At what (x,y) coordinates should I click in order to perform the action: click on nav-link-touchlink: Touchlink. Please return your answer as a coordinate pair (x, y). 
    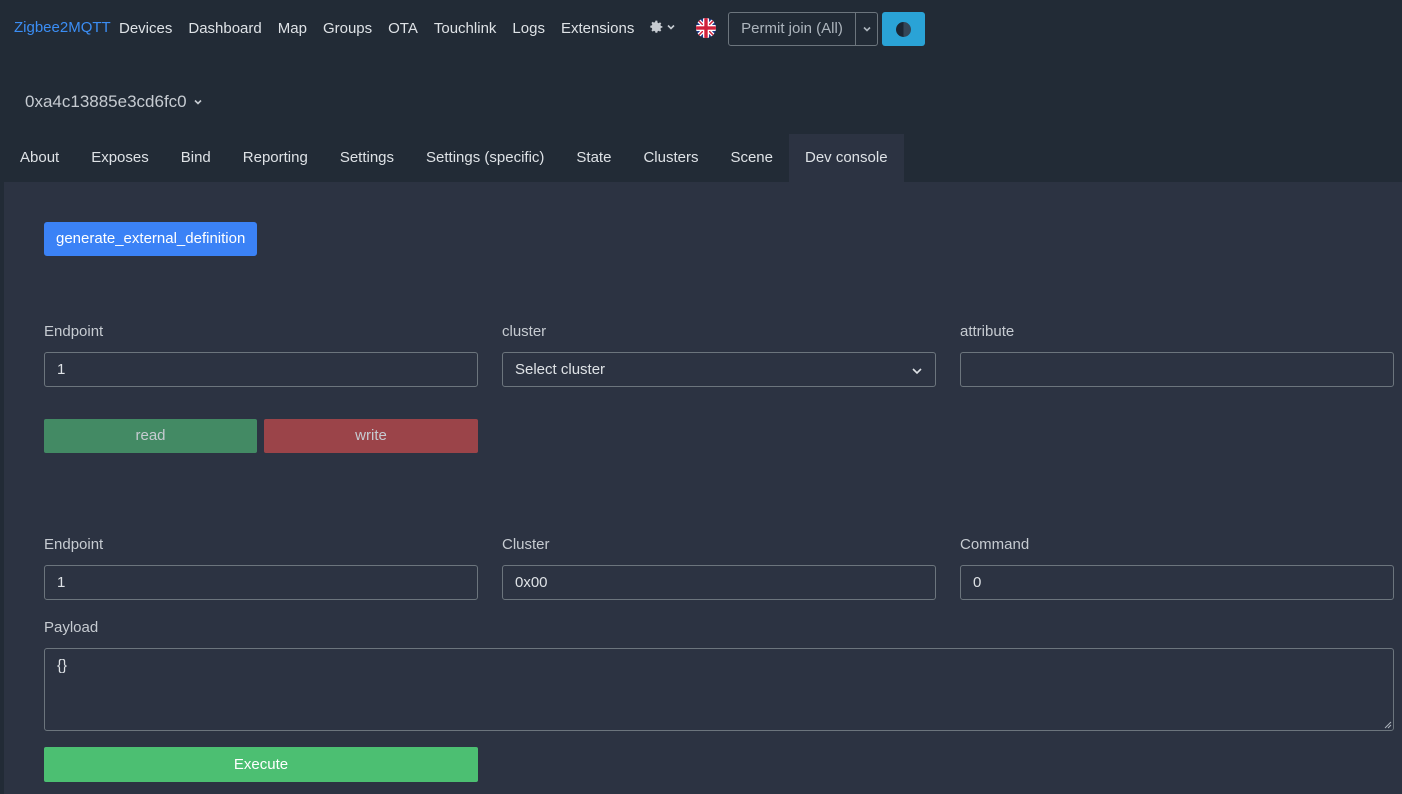
    Looking at the image, I should click on (465, 28).